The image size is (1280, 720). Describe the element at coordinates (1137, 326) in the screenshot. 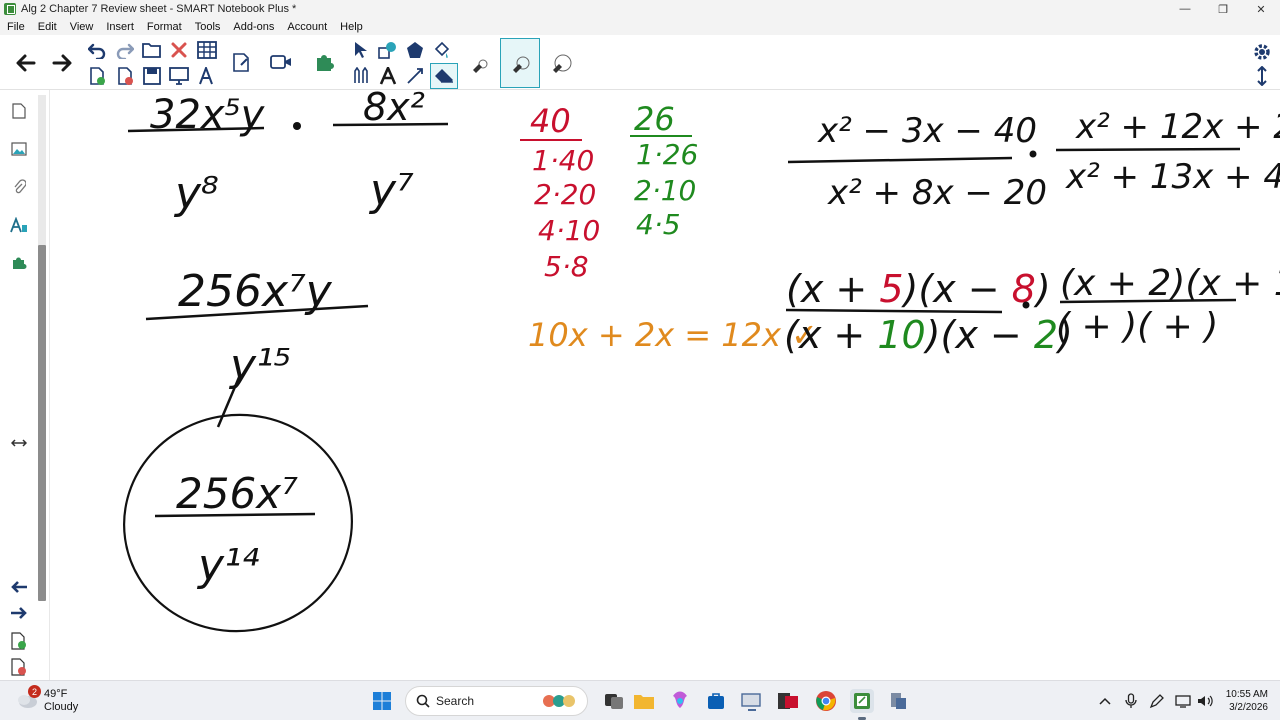

I see `factored-denominator-2: ( + )( + )` at that location.